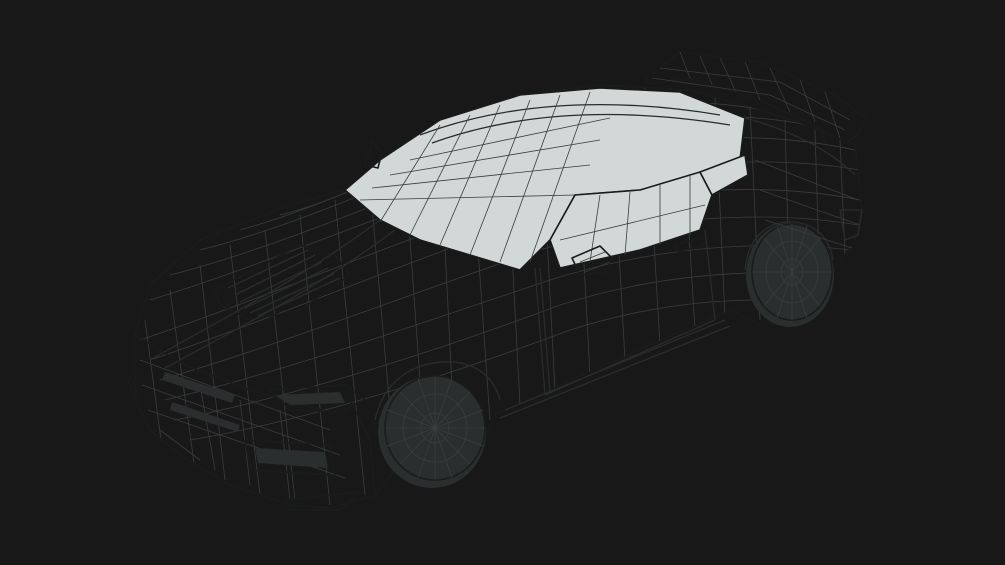  Describe the element at coordinates (373, 155) in the screenshot. I see `antenna-fin` at that location.